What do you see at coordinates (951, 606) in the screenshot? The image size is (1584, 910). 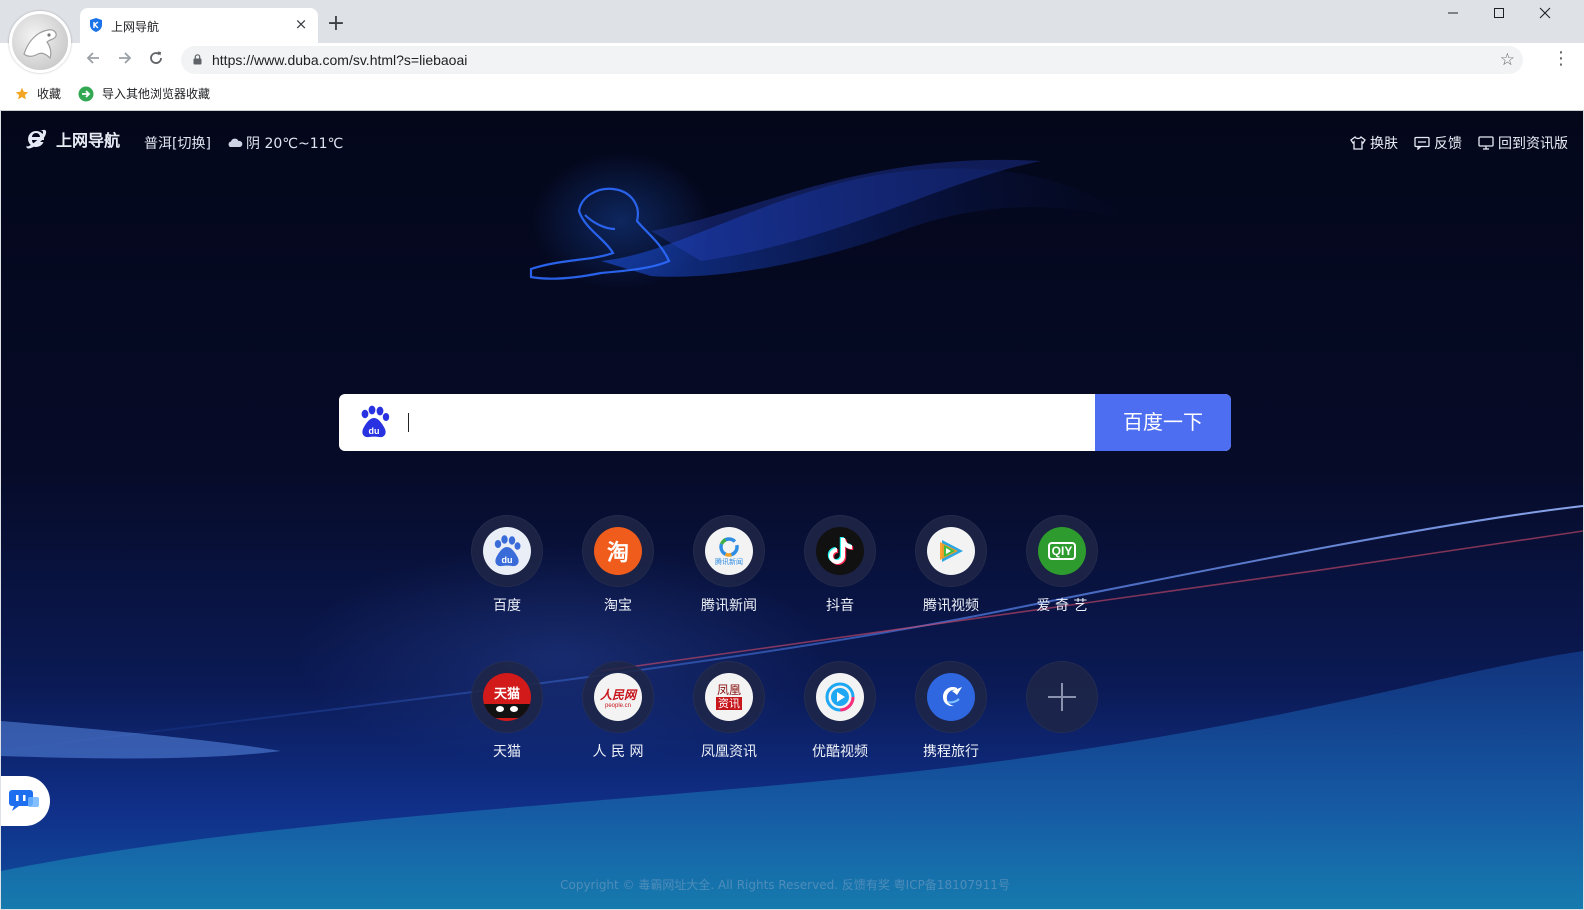 I see `tile-label: 腾讯视频` at bounding box center [951, 606].